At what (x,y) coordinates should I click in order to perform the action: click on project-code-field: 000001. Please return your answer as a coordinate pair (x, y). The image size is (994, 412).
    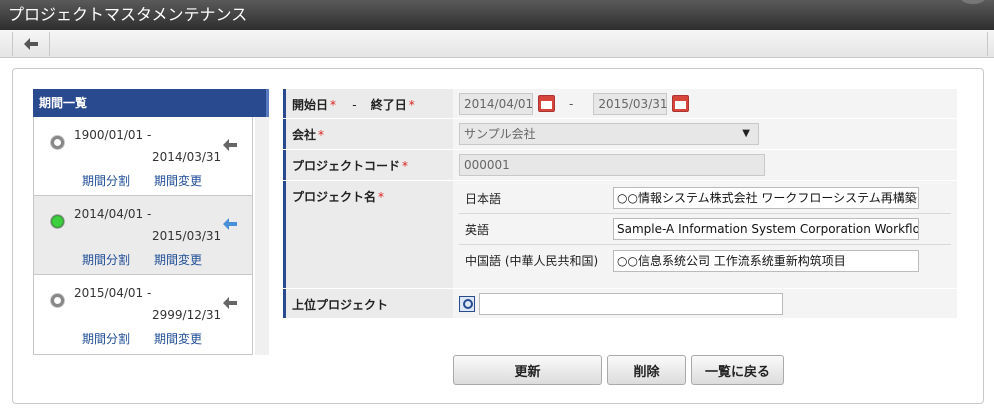
    Looking at the image, I should click on (612, 165).